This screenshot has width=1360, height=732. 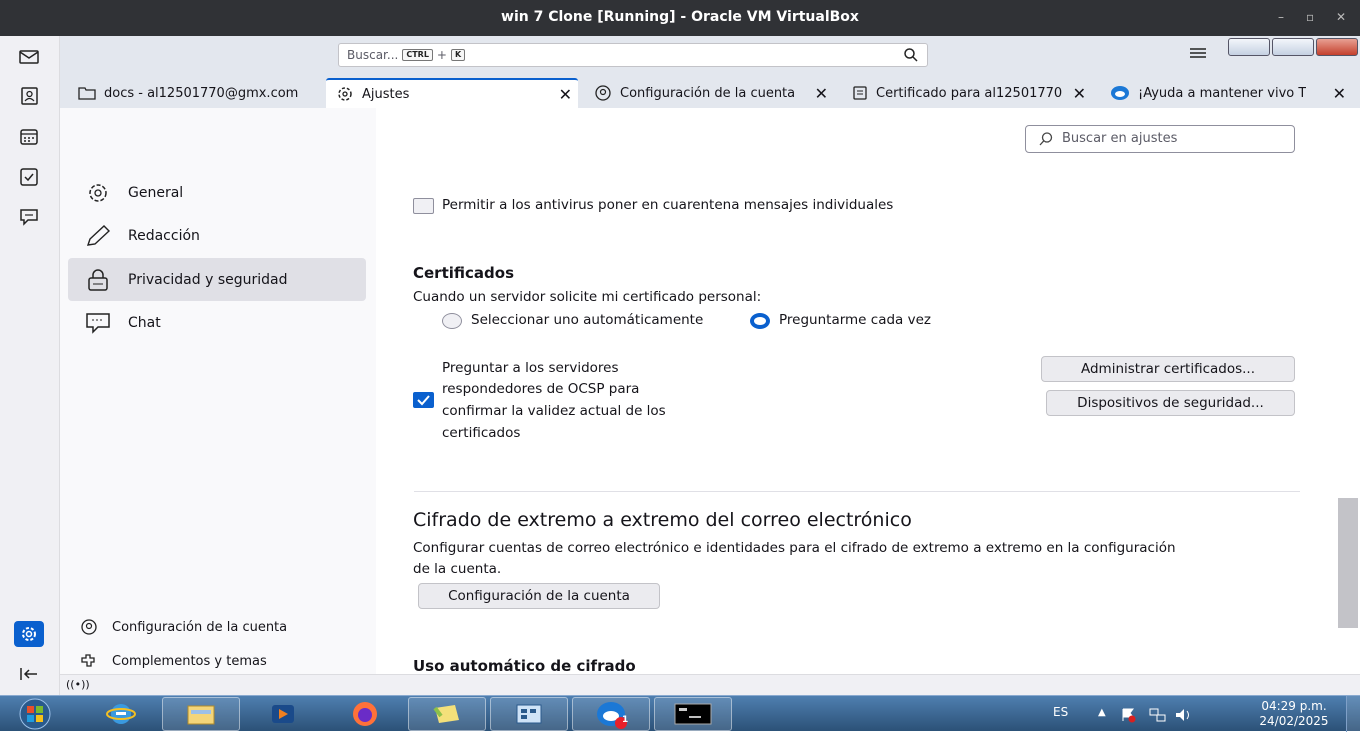 I want to click on tab-docs: docs - al12501770@gmx.com, so click(x=196, y=93).